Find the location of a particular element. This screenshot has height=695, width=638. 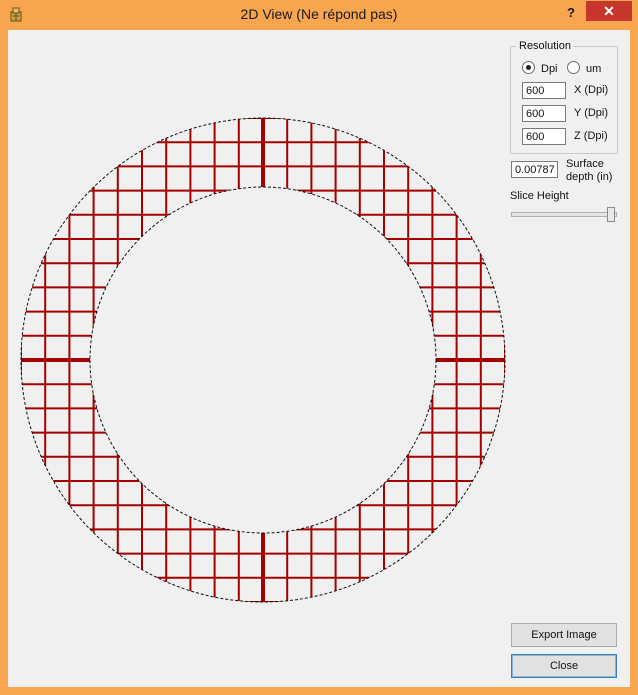

z-dpi-label: Z (Dpi) is located at coordinates (591, 136).